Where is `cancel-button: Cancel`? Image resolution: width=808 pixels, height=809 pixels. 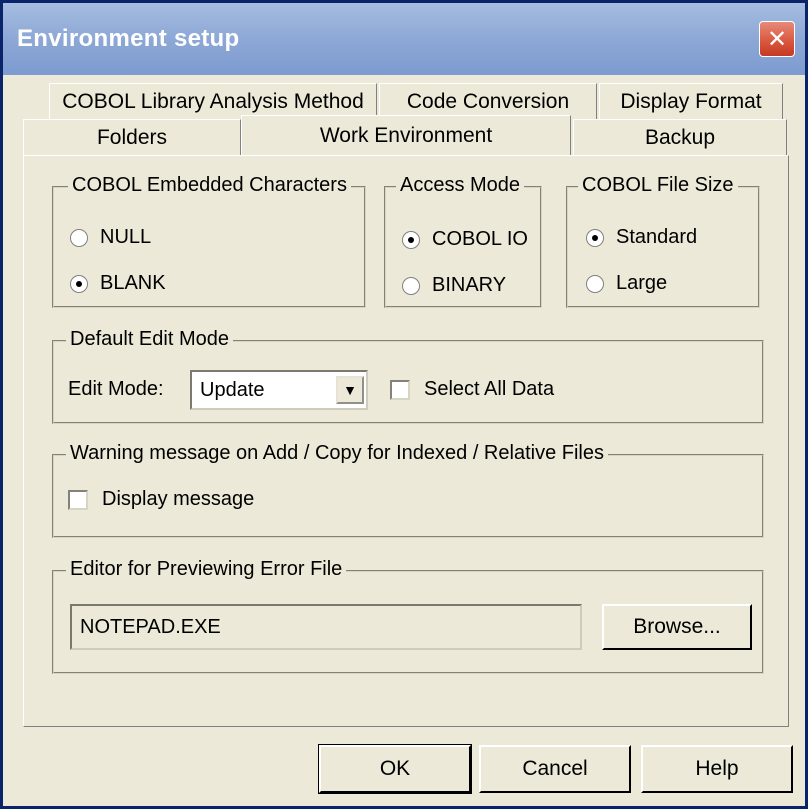
cancel-button: Cancel is located at coordinates (555, 769).